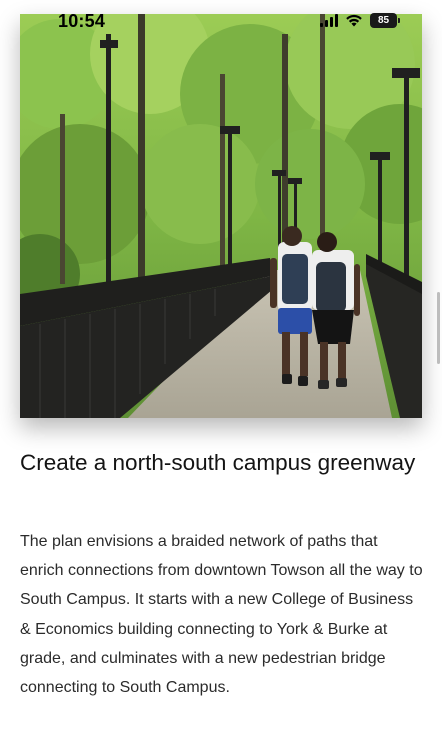  I want to click on battery-level: 85, so click(383, 20).